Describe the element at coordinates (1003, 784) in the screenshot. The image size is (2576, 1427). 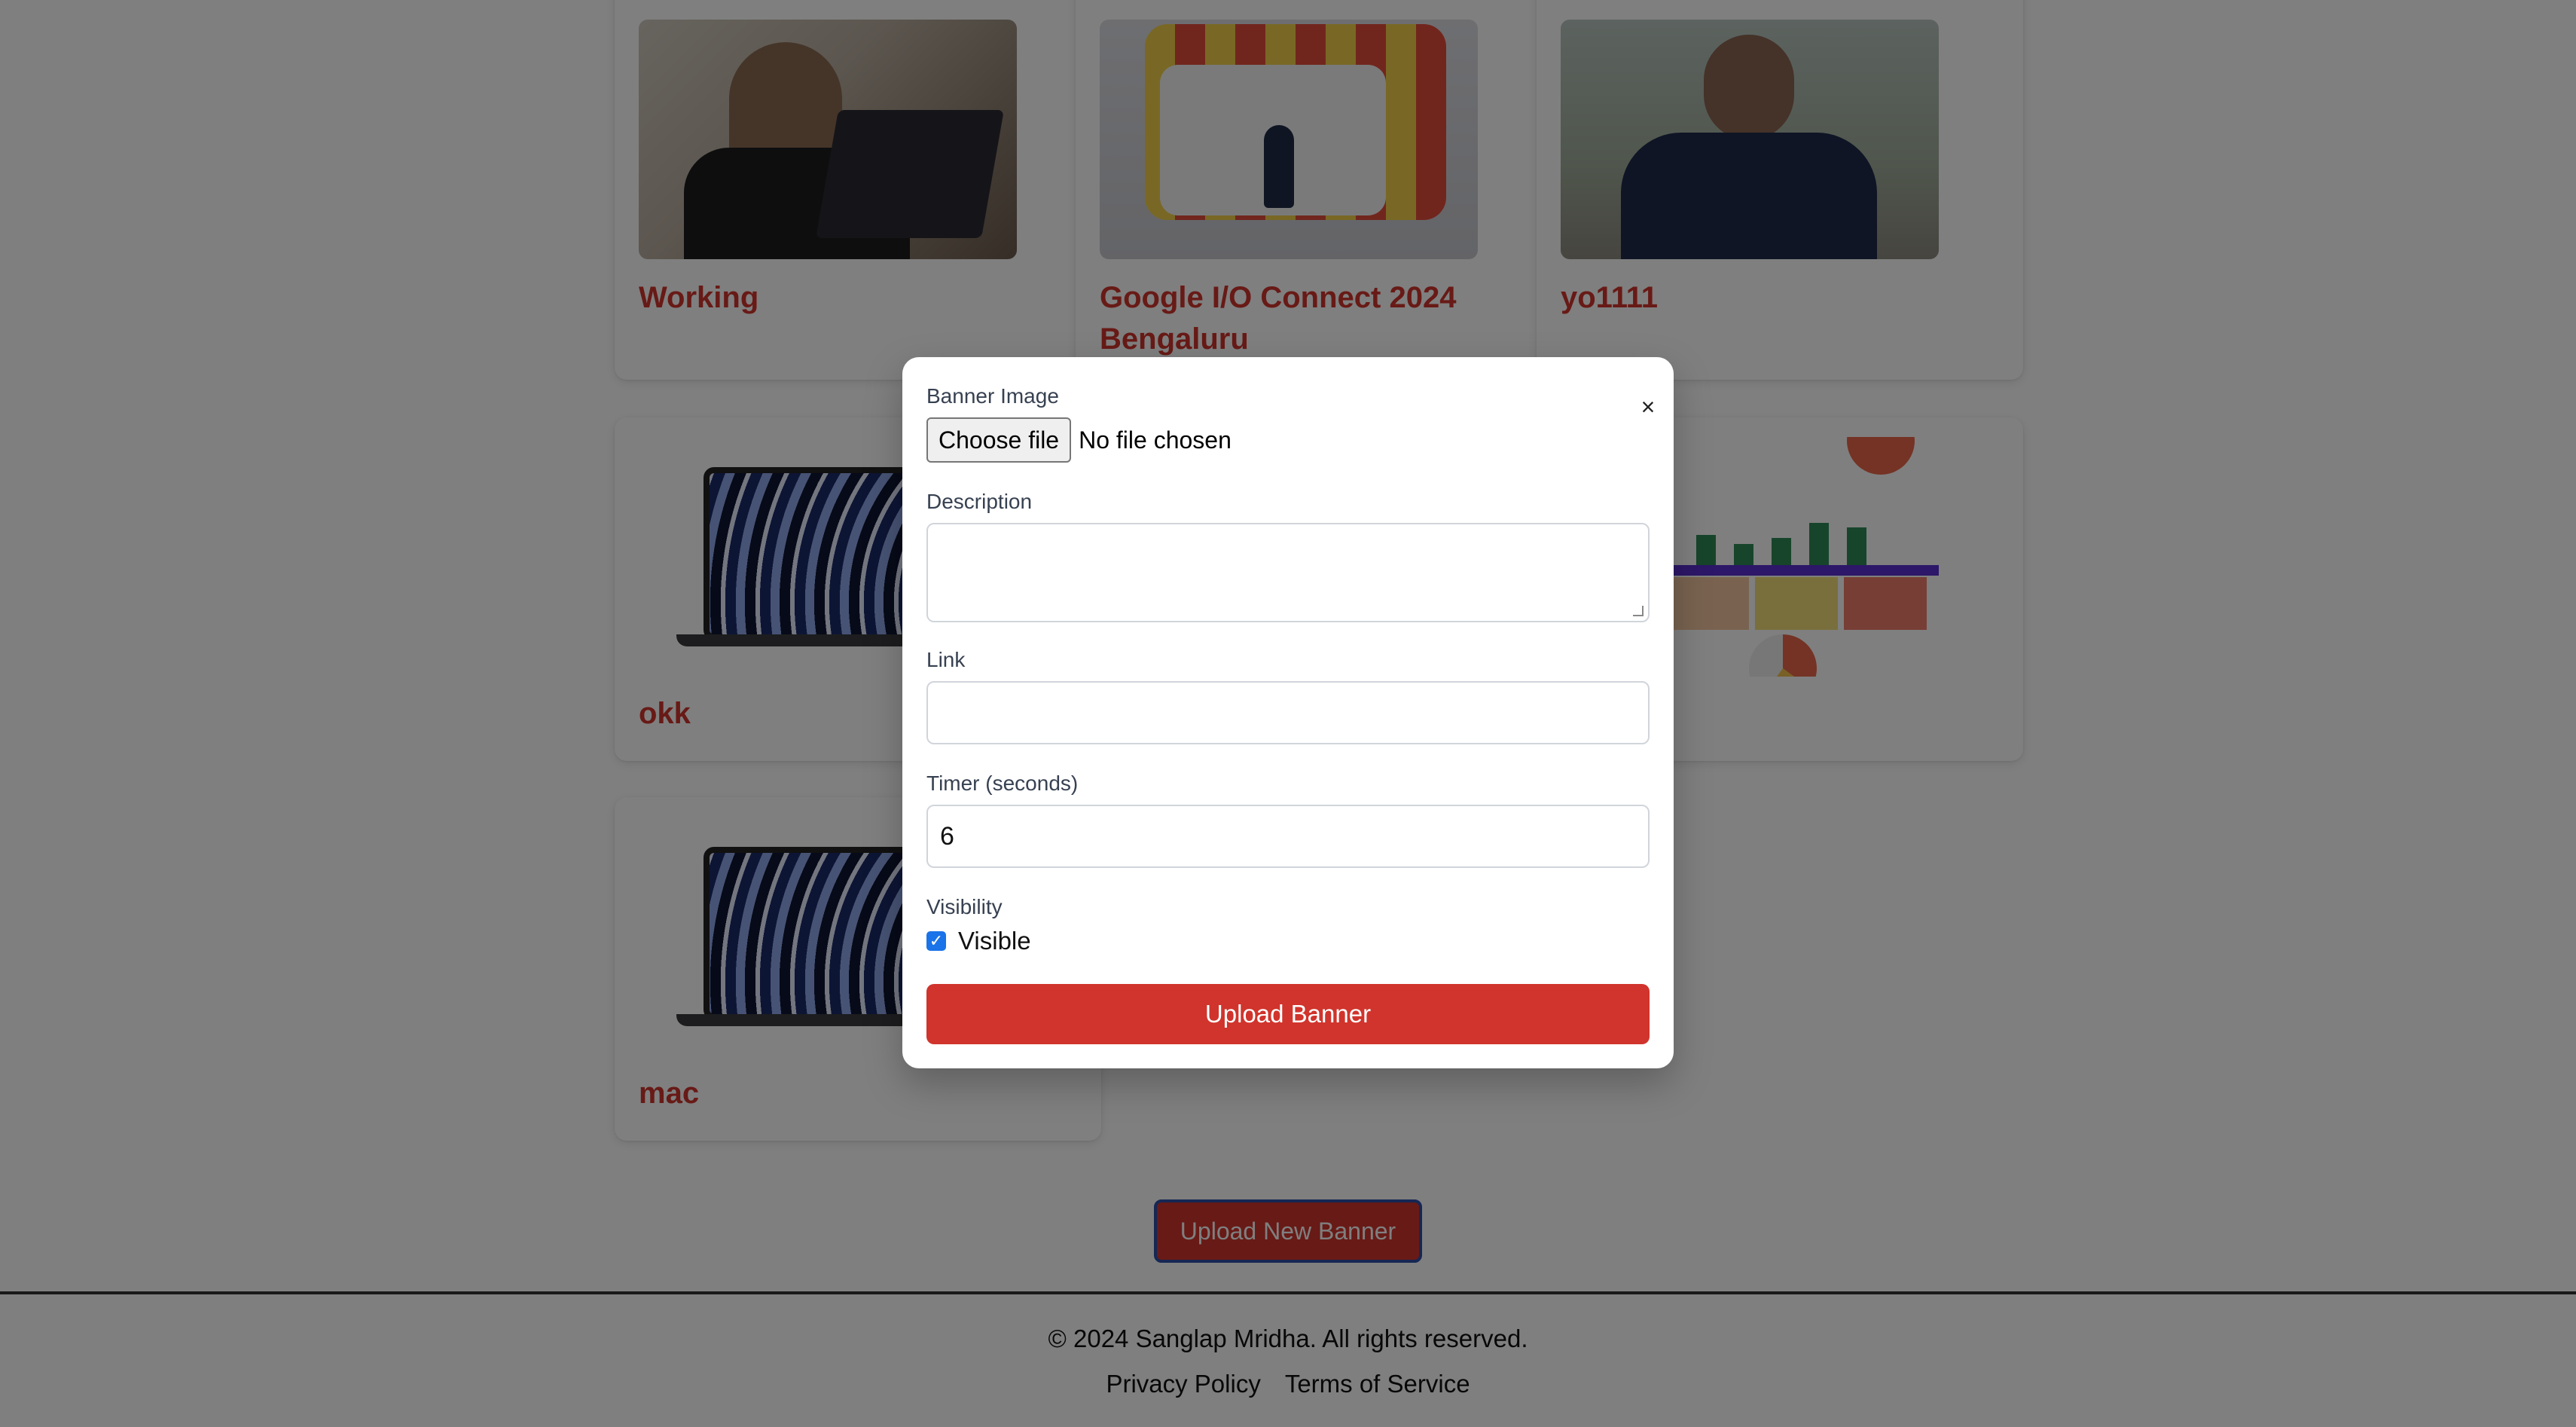
I see `timer-label: Timer (seconds)` at that location.